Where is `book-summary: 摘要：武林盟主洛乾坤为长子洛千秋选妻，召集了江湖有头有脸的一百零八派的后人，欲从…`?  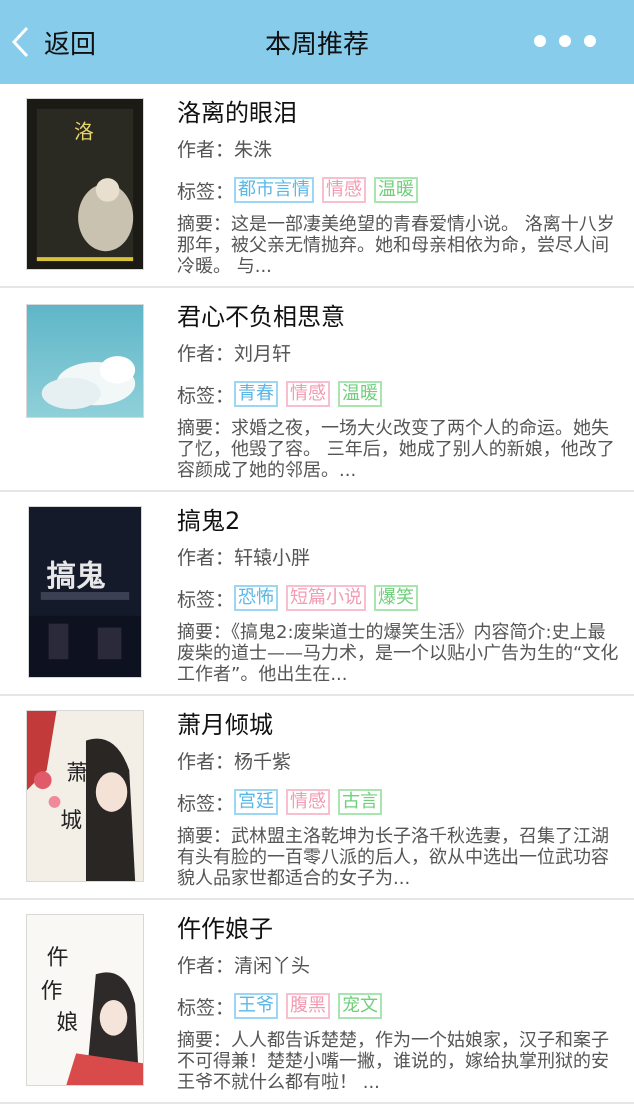 book-summary: 摘要：武林盟主洛乾坤为长子洛千秋选妻，召集了江湖有头有脸的一百零八派的后人，欲从… is located at coordinates (393, 857).